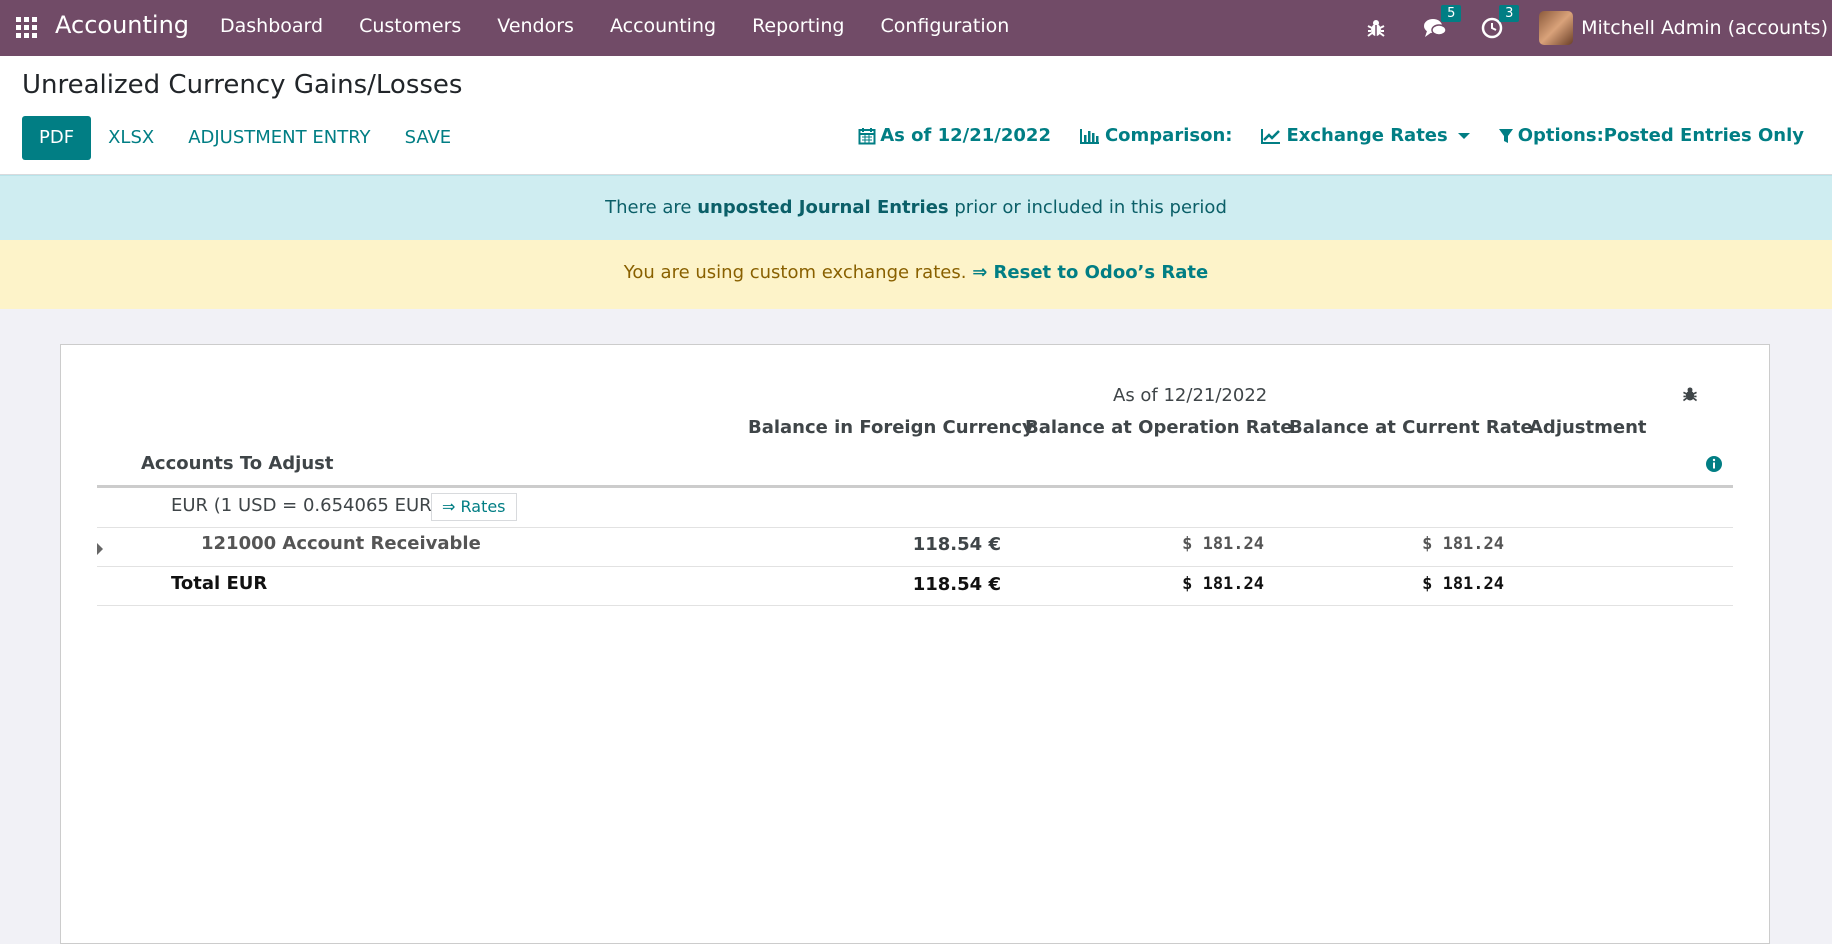  I want to click on page-title: Unrealized Currency Gains/Losses, so click(242, 85).